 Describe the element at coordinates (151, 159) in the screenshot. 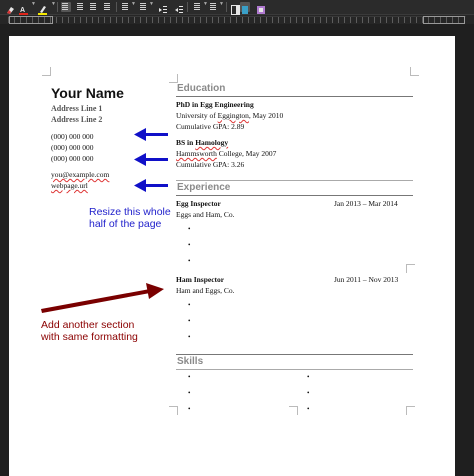

I see `blue-arrow-email` at that location.